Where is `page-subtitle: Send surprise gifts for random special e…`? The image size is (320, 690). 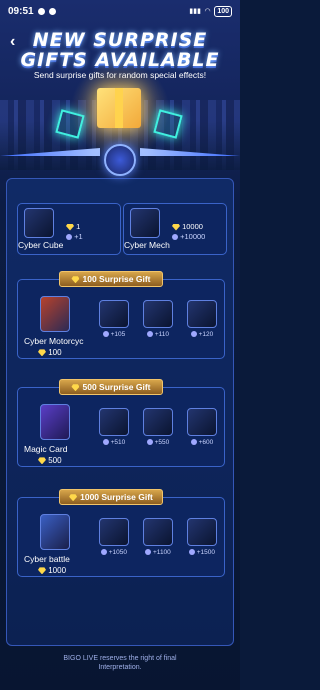
page-subtitle: Send surprise gifts for random special e… is located at coordinates (120, 75).